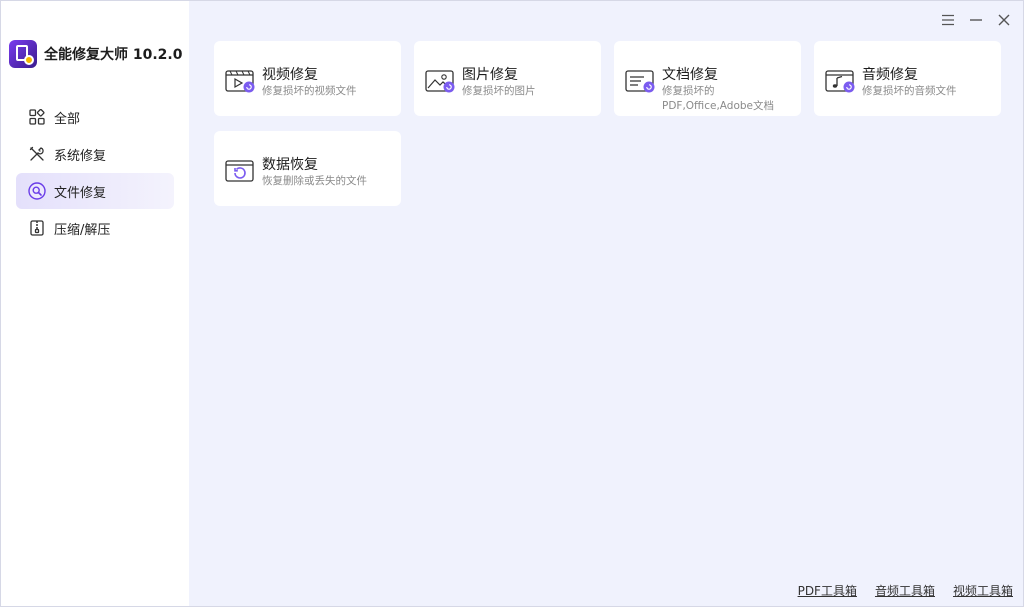  Describe the element at coordinates (37, 117) in the screenshot. I see `grid-icon` at that location.